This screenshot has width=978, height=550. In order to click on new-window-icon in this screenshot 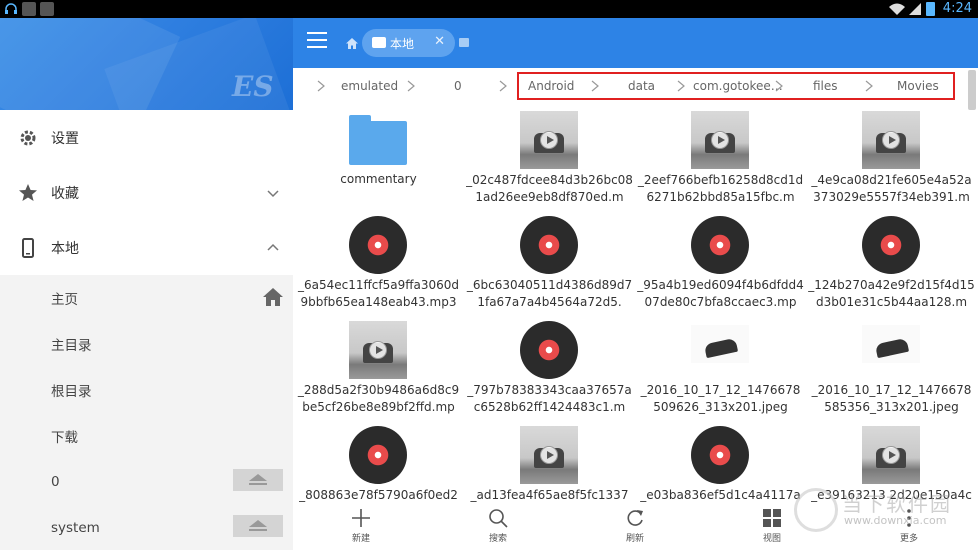, I will do `click(464, 42)`.